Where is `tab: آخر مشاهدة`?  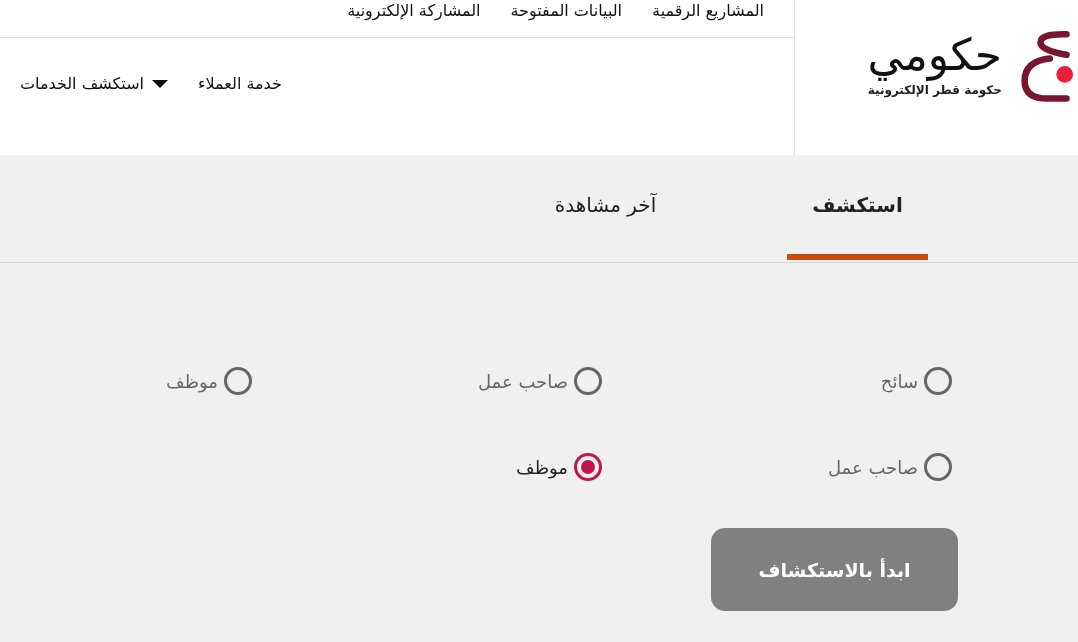
tab: آخر مشاهدة is located at coordinates (605, 207).